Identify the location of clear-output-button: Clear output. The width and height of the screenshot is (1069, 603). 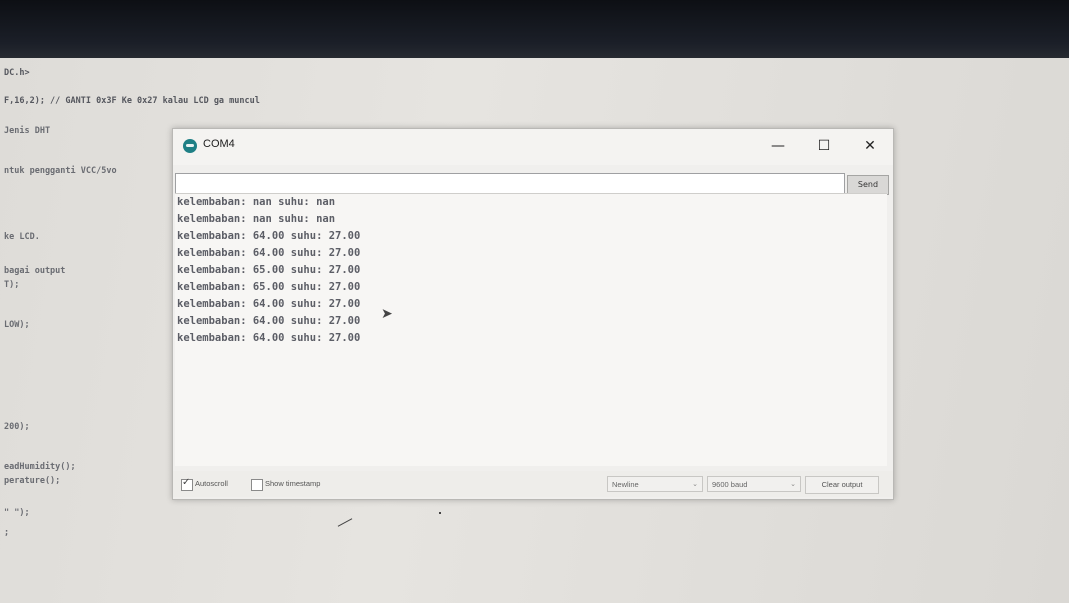
(842, 485).